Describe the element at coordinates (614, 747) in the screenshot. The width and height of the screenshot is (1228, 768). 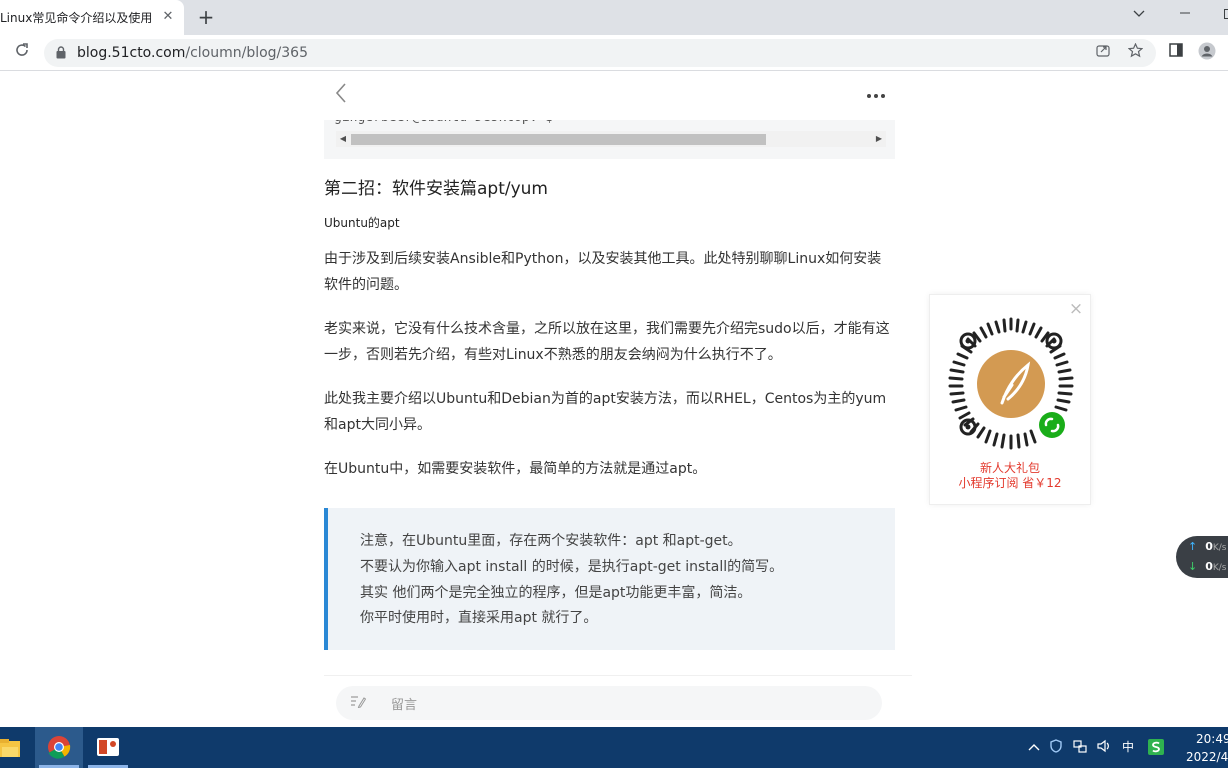
I see `taskbar: 中 20:49 2022/4/` at that location.